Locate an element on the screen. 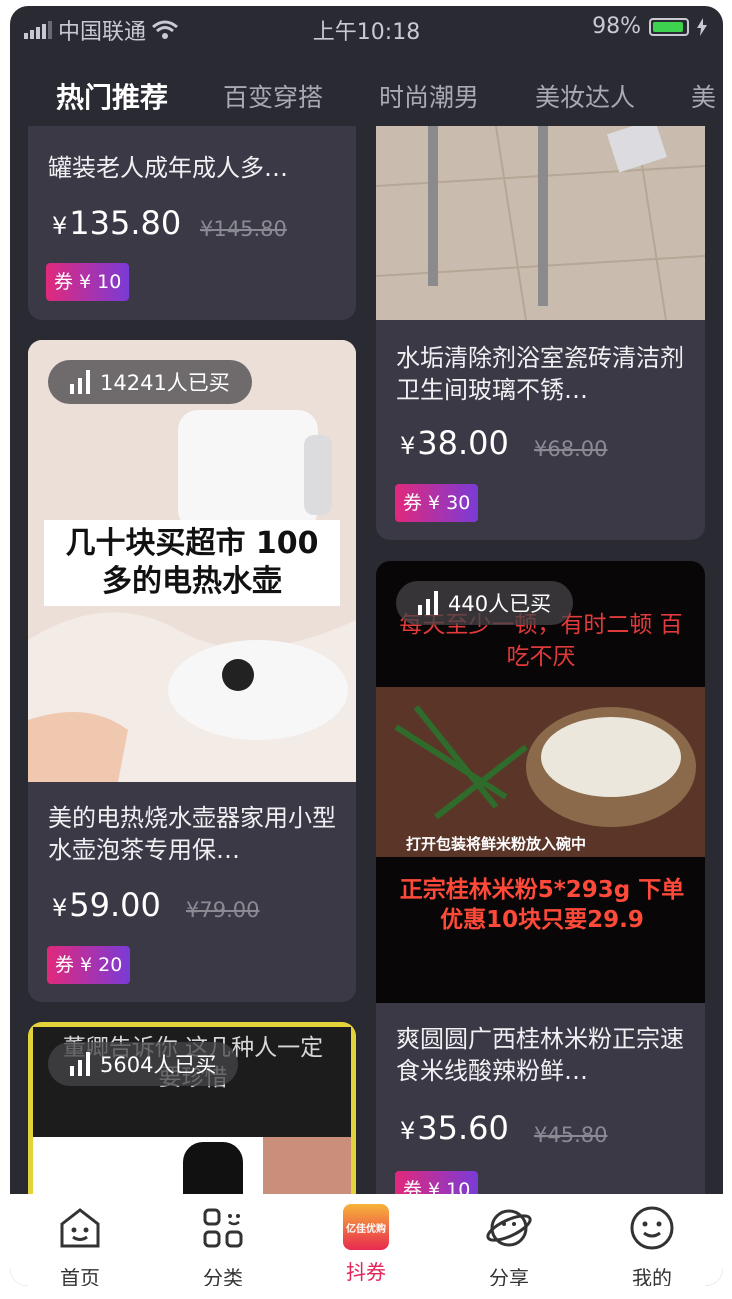 Image resolution: width=732 pixels, height=1299 pixels. category-icon is located at coordinates (223, 1228).